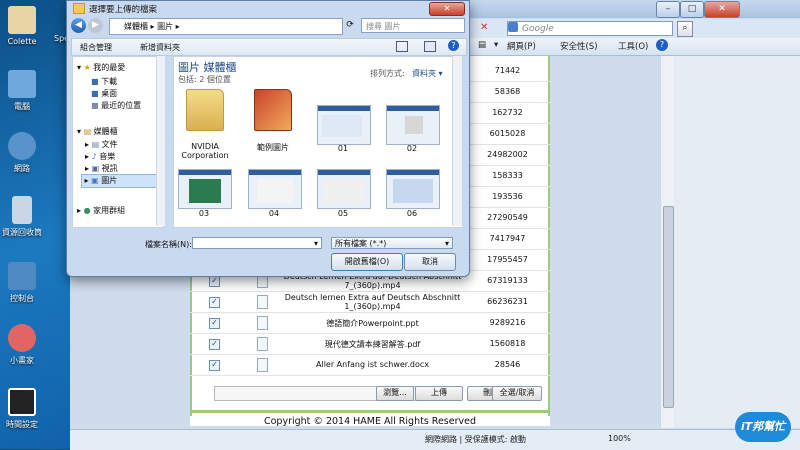 This screenshot has width=800, height=450. Describe the element at coordinates (95, 180) in the screenshot. I see `pictures-icon: ▣` at that location.